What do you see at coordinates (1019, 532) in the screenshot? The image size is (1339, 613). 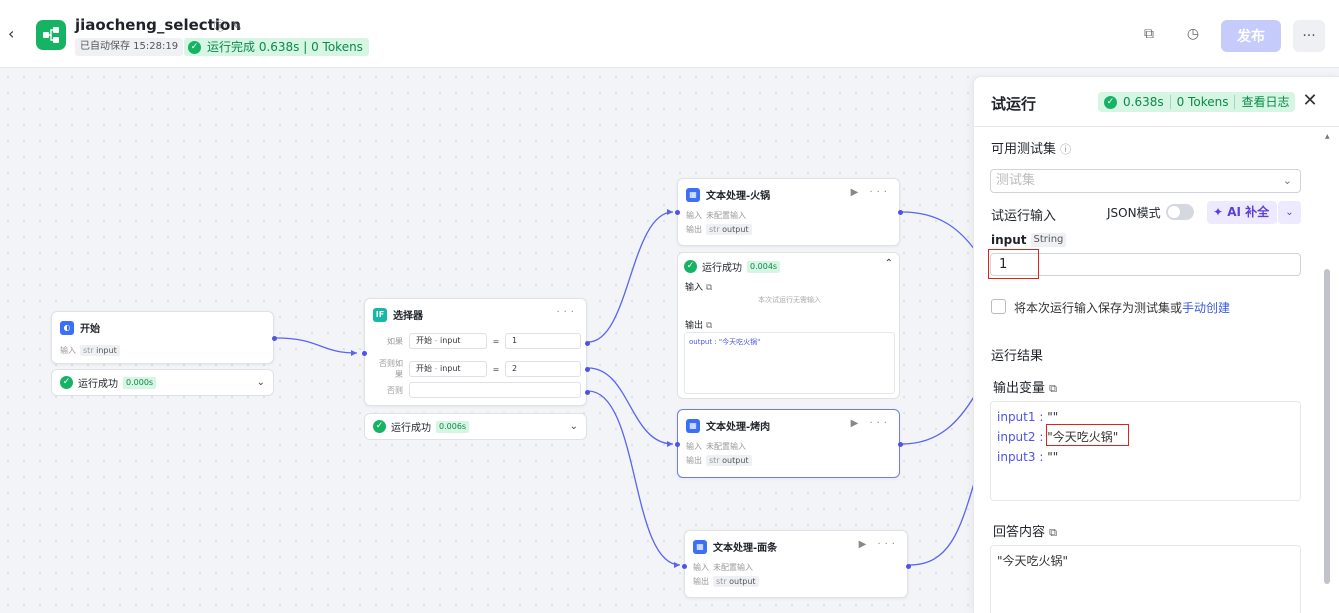 I see `answer-label: 回答内容` at bounding box center [1019, 532].